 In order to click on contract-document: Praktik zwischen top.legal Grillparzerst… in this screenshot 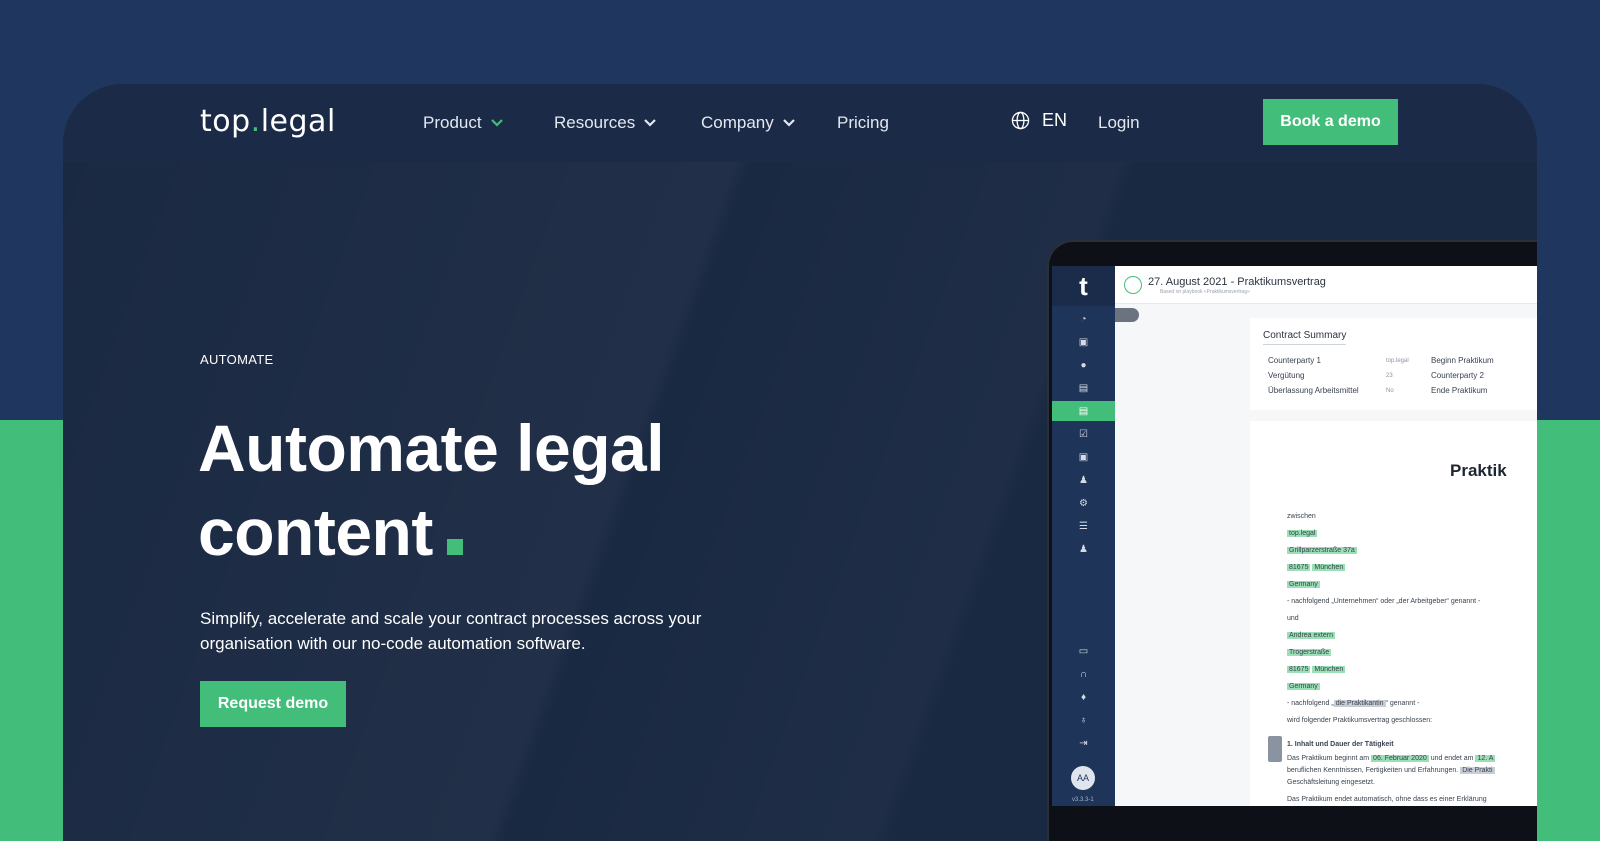, I will do `click(1393, 613)`.